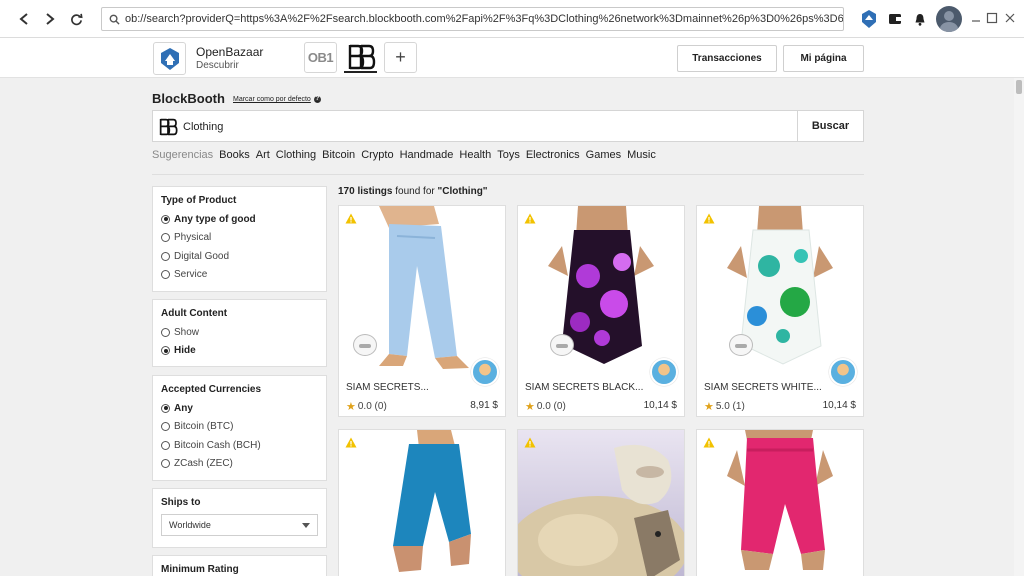 The width and height of the screenshot is (1024, 576). Describe the element at coordinates (427, 155) in the screenshot. I see `suggestion-tag: Handmade` at that location.